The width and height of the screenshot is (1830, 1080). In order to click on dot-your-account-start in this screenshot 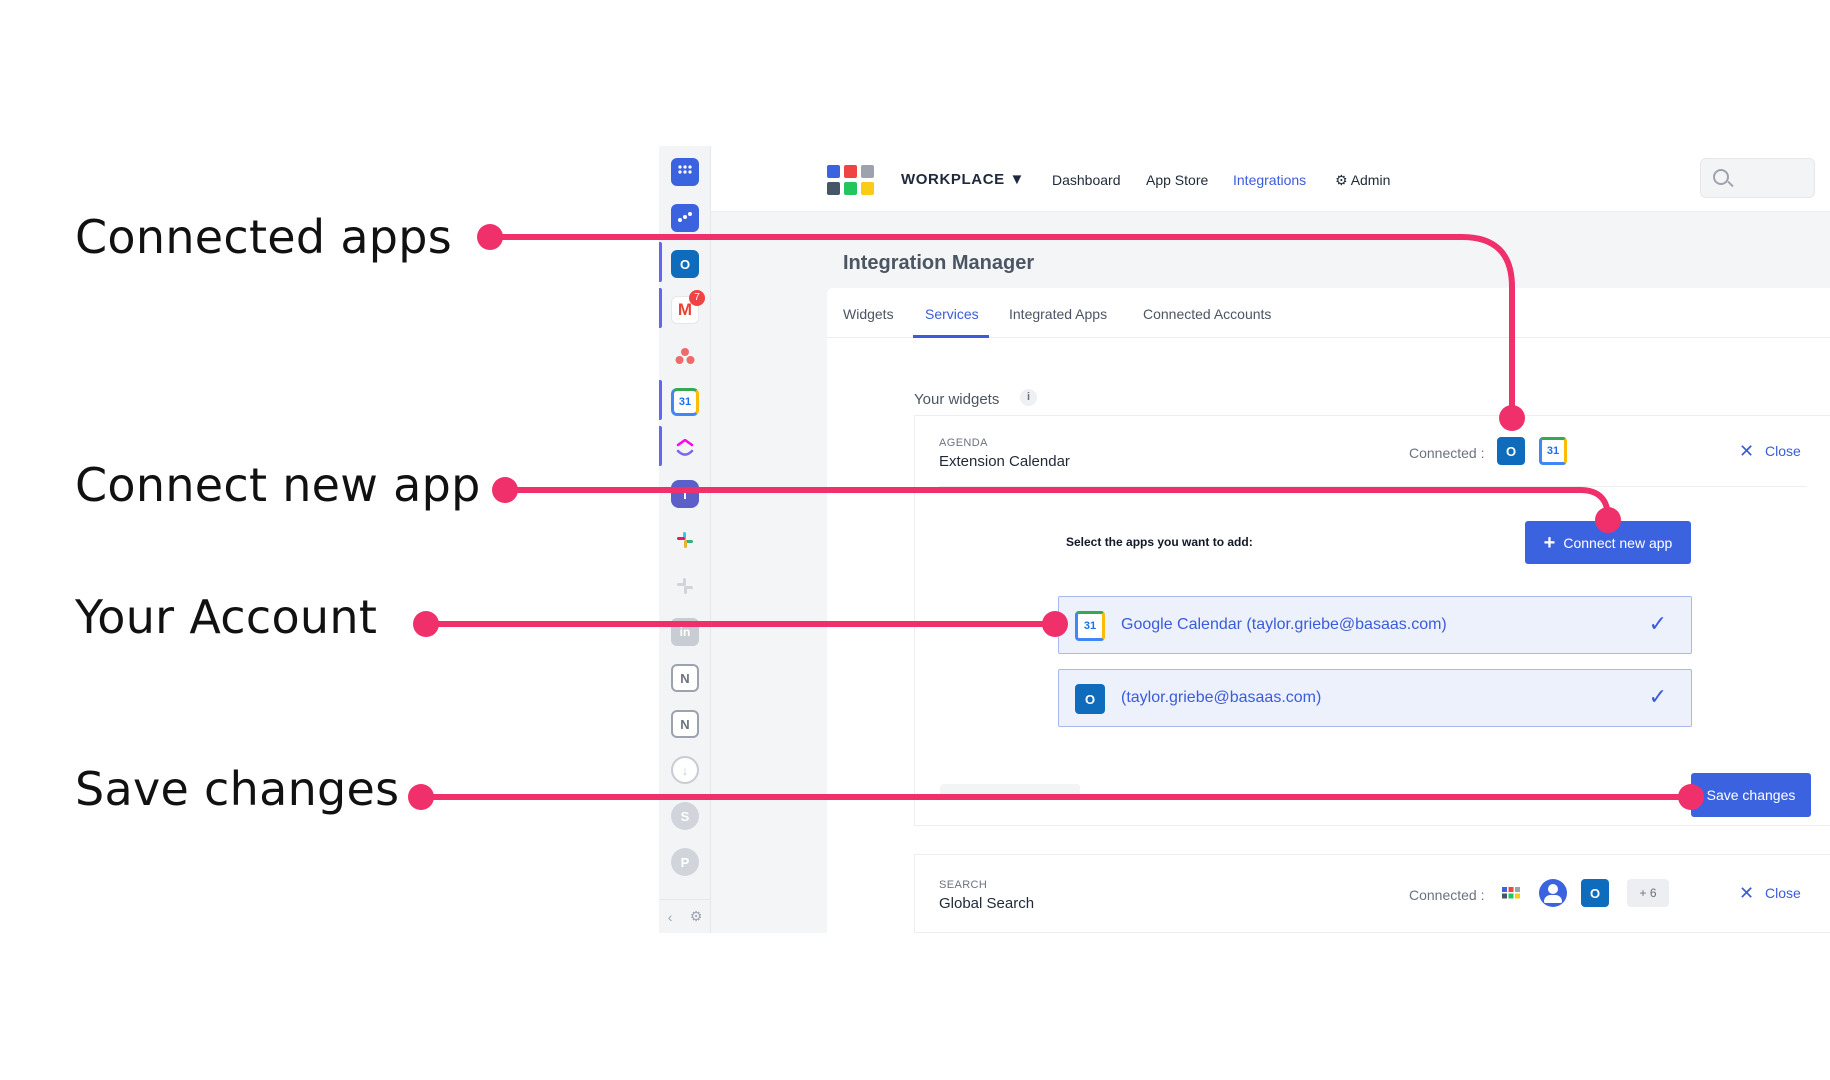, I will do `click(426, 624)`.